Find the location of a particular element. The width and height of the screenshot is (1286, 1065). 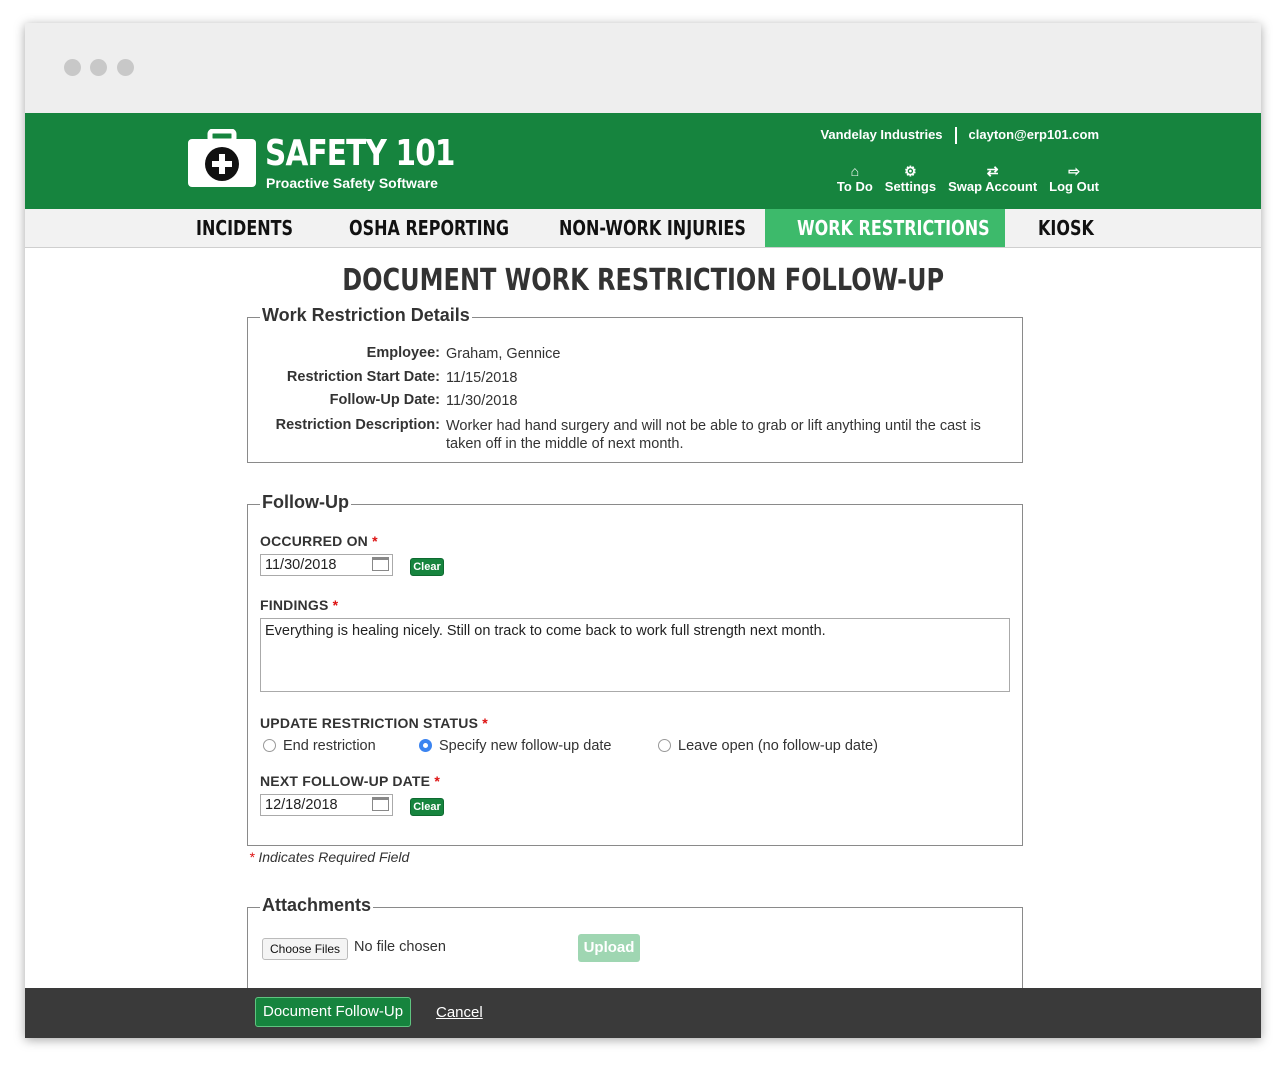

findings-label: FINDINGS * is located at coordinates (299, 605).